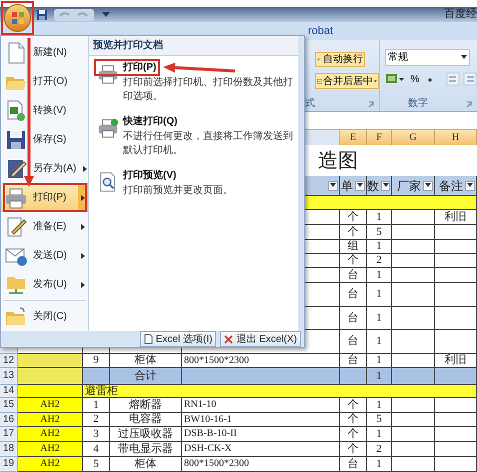 This screenshot has height=472, width=477. What do you see at coordinates (9, 449) in the screenshot?
I see `row-header: 18` at bounding box center [9, 449].